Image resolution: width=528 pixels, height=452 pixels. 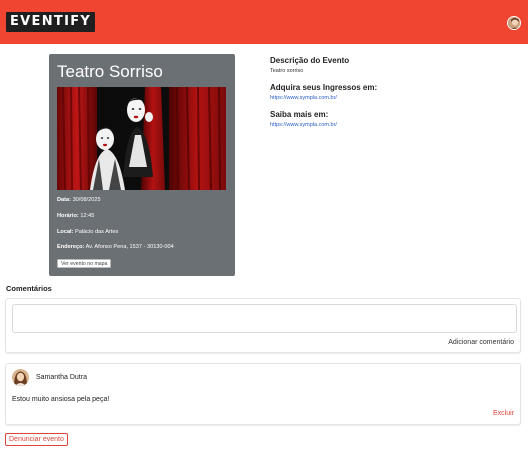 I want to click on description-heading: Descrição do Evento, so click(x=310, y=60).